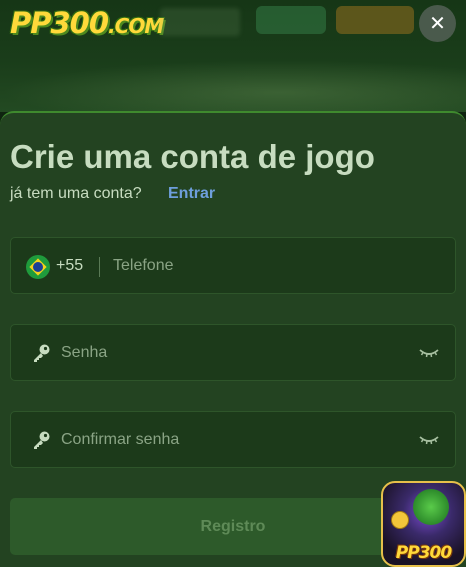 Image resolution: width=466 pixels, height=567 pixels. I want to click on password-field, so click(233, 352).